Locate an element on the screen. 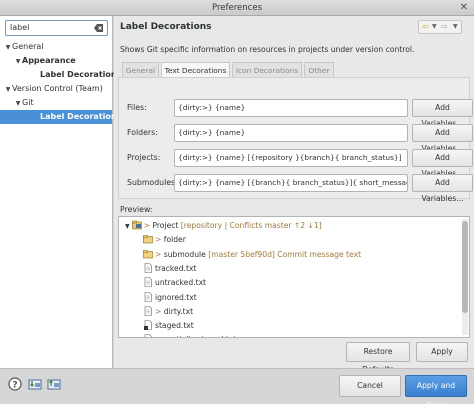 The width and height of the screenshot is (474, 404). tree-item: ▼ Appearance is located at coordinates (56, 61).